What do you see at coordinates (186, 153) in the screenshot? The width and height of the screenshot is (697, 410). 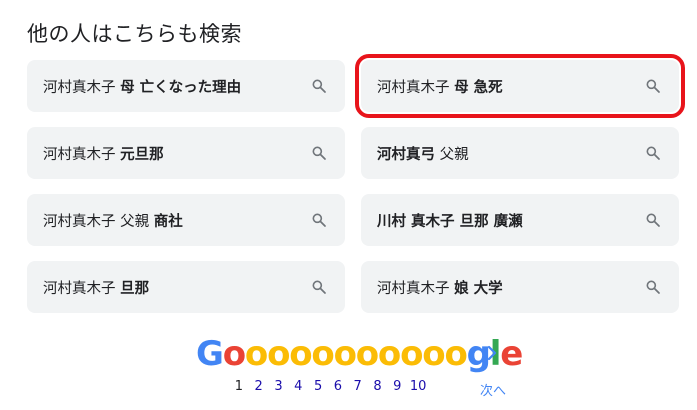 I see `related-search-chip: 河村真木子 元旦那` at bounding box center [186, 153].